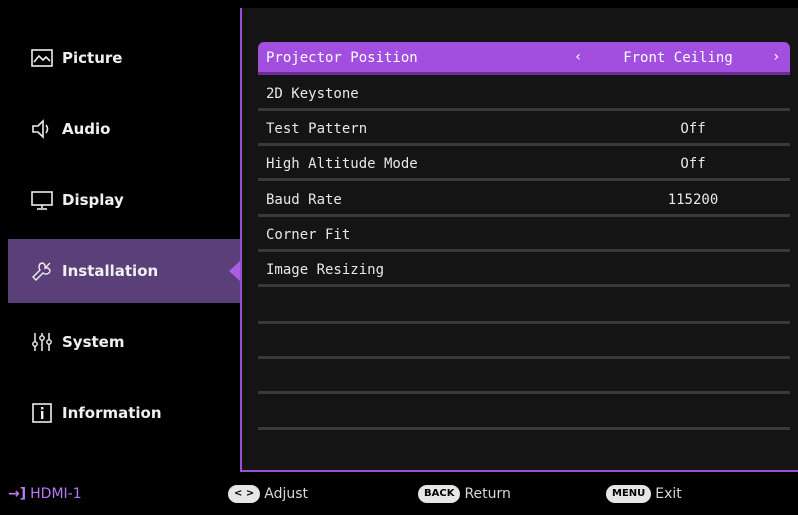  Describe the element at coordinates (308, 235) in the screenshot. I see `row-label: Corner Fit` at that location.